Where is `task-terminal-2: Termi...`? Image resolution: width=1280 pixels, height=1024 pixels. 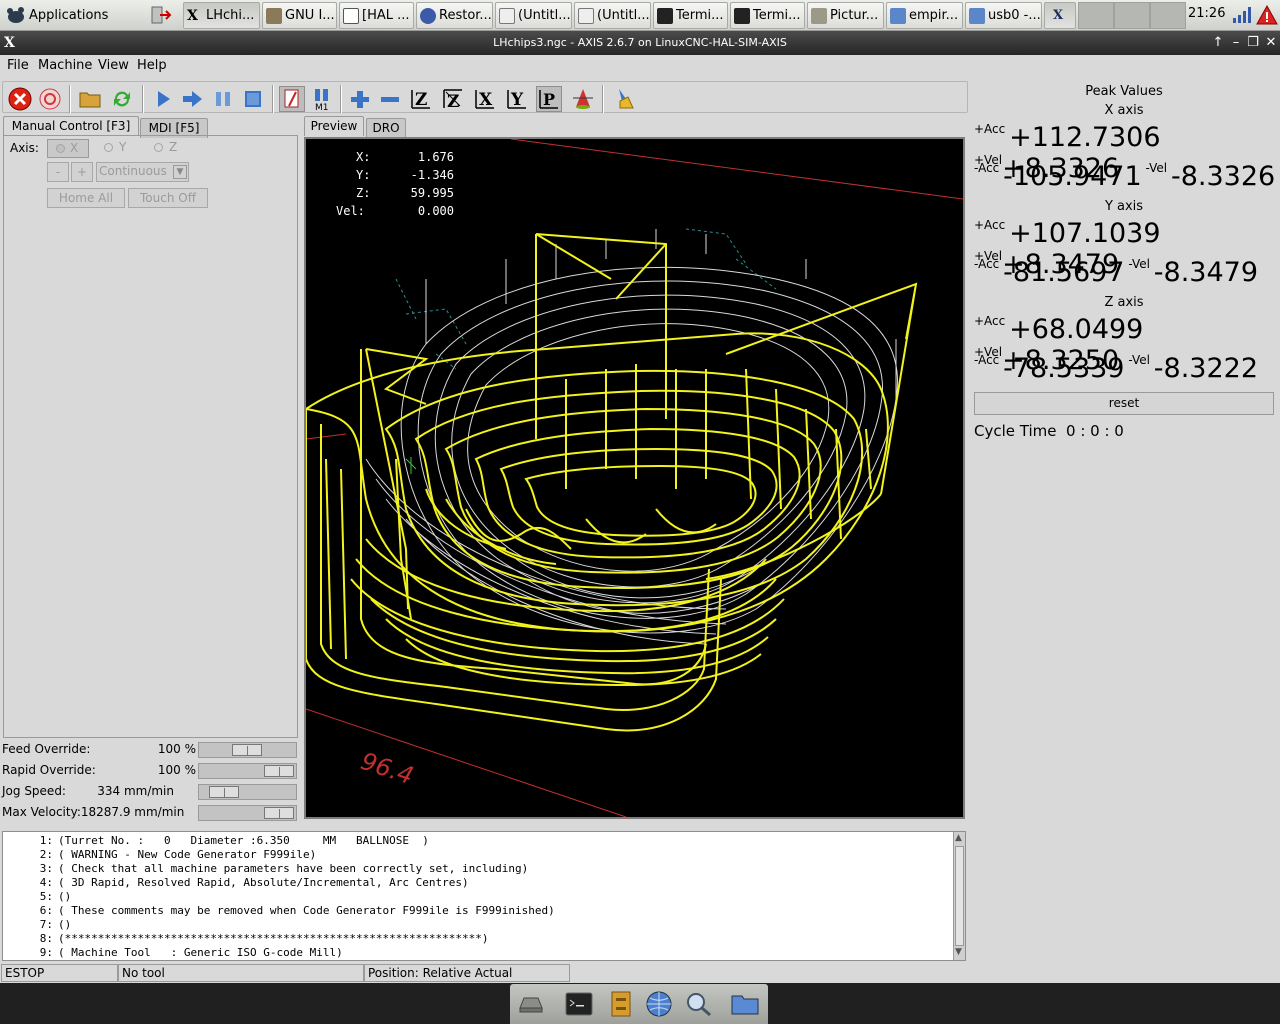
task-terminal-2: Termi... is located at coordinates (767, 15).